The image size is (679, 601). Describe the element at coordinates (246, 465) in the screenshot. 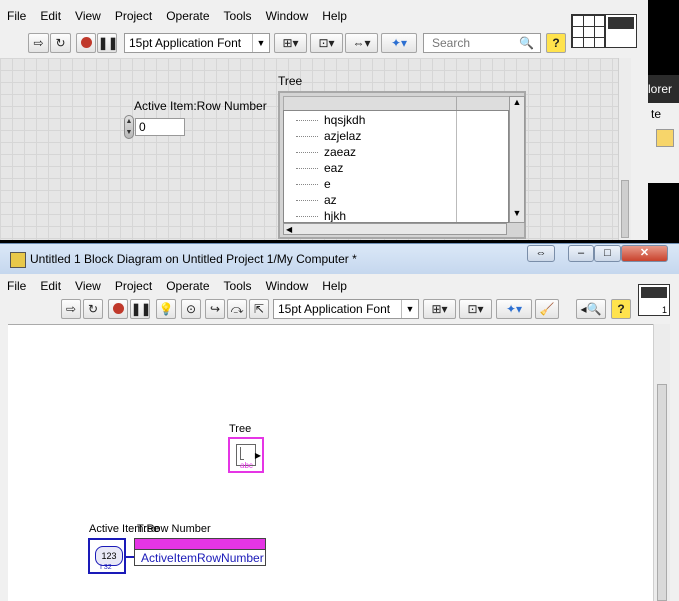

I see `tree-terminal-type: abc` at that location.